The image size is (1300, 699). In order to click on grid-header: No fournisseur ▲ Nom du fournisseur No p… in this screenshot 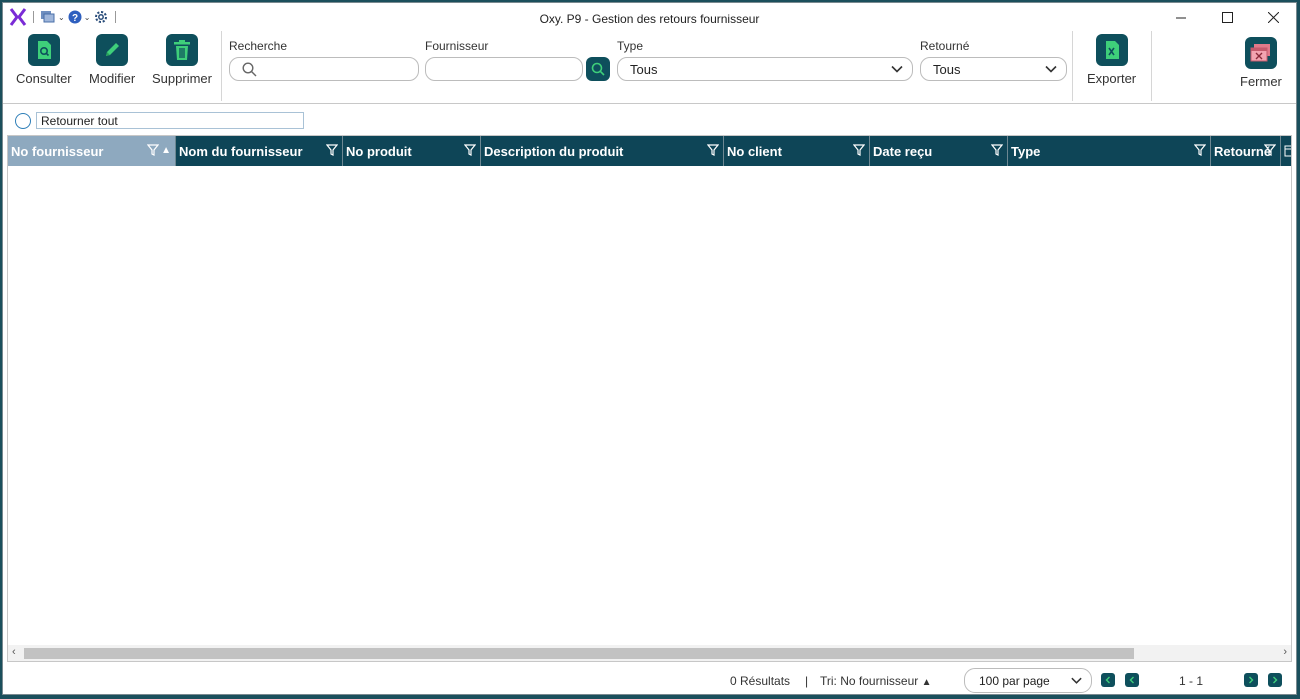, I will do `click(649, 151)`.